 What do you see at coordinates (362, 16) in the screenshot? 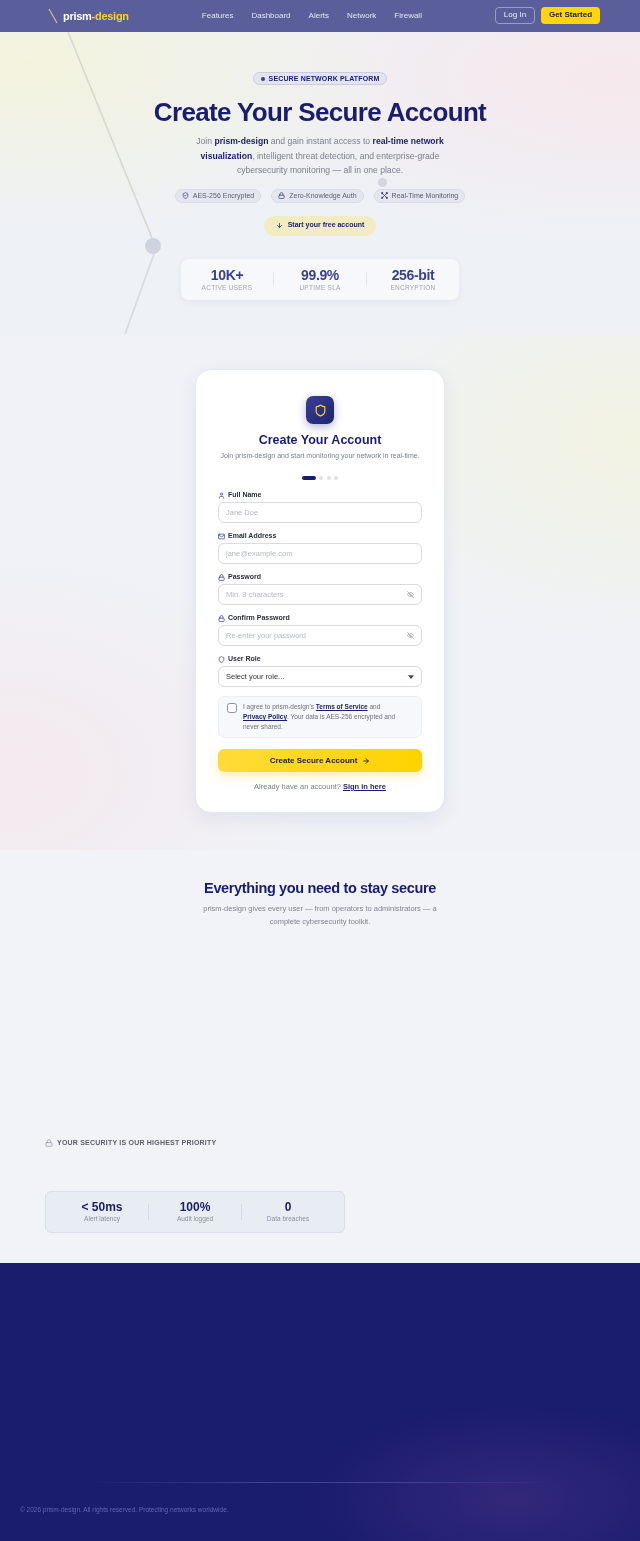
I see `nav-link: Network` at bounding box center [362, 16].